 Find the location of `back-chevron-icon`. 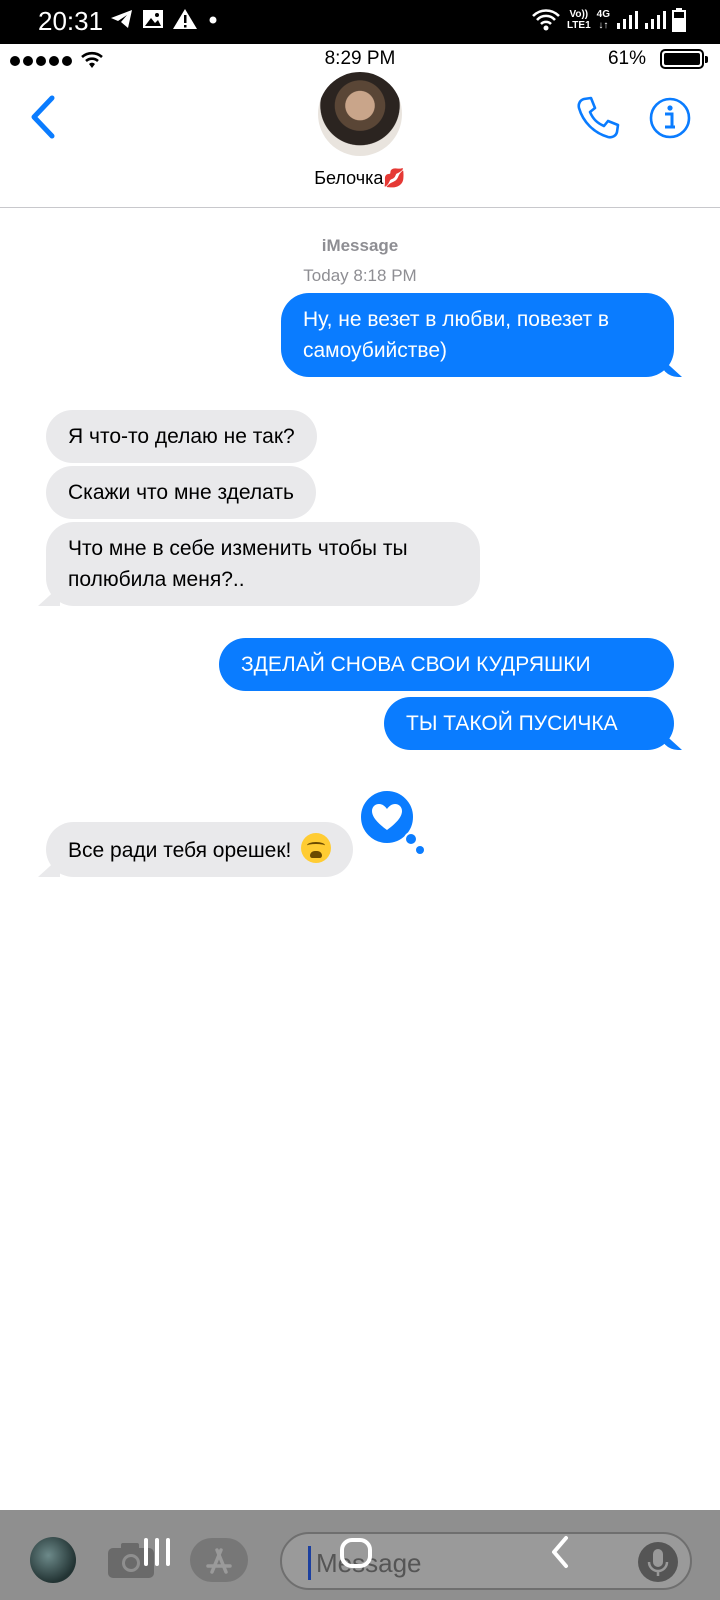

back-chevron-icon is located at coordinates (44, 117).